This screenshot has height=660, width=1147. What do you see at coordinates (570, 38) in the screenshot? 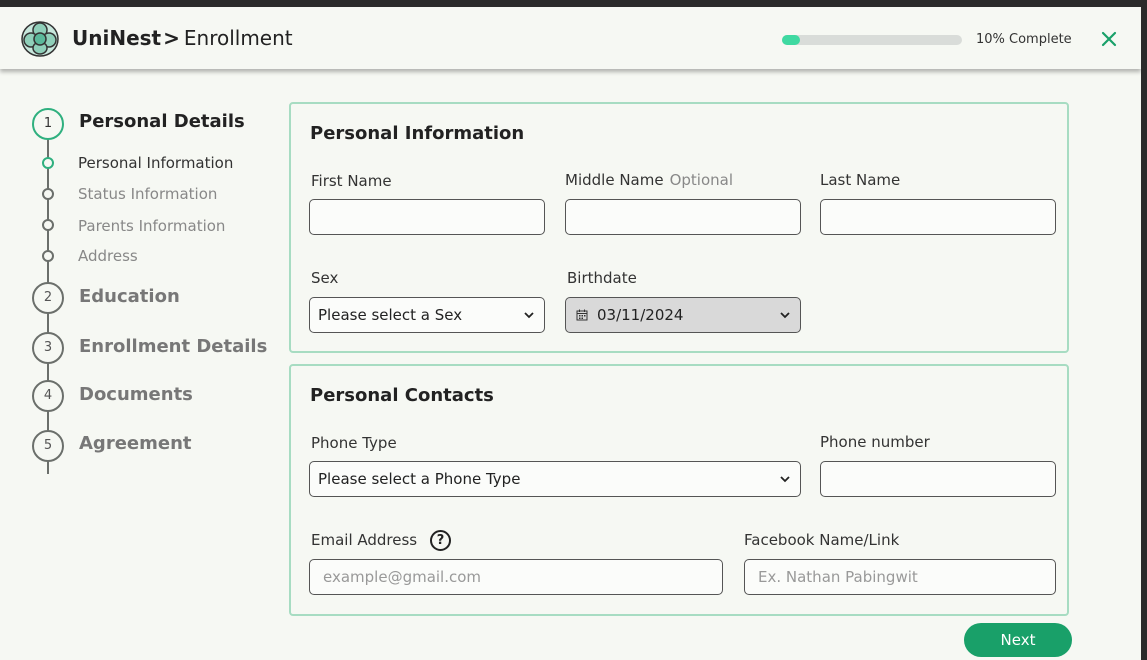
I see `app-header: UniNest > Enrollment 10% Complete` at bounding box center [570, 38].